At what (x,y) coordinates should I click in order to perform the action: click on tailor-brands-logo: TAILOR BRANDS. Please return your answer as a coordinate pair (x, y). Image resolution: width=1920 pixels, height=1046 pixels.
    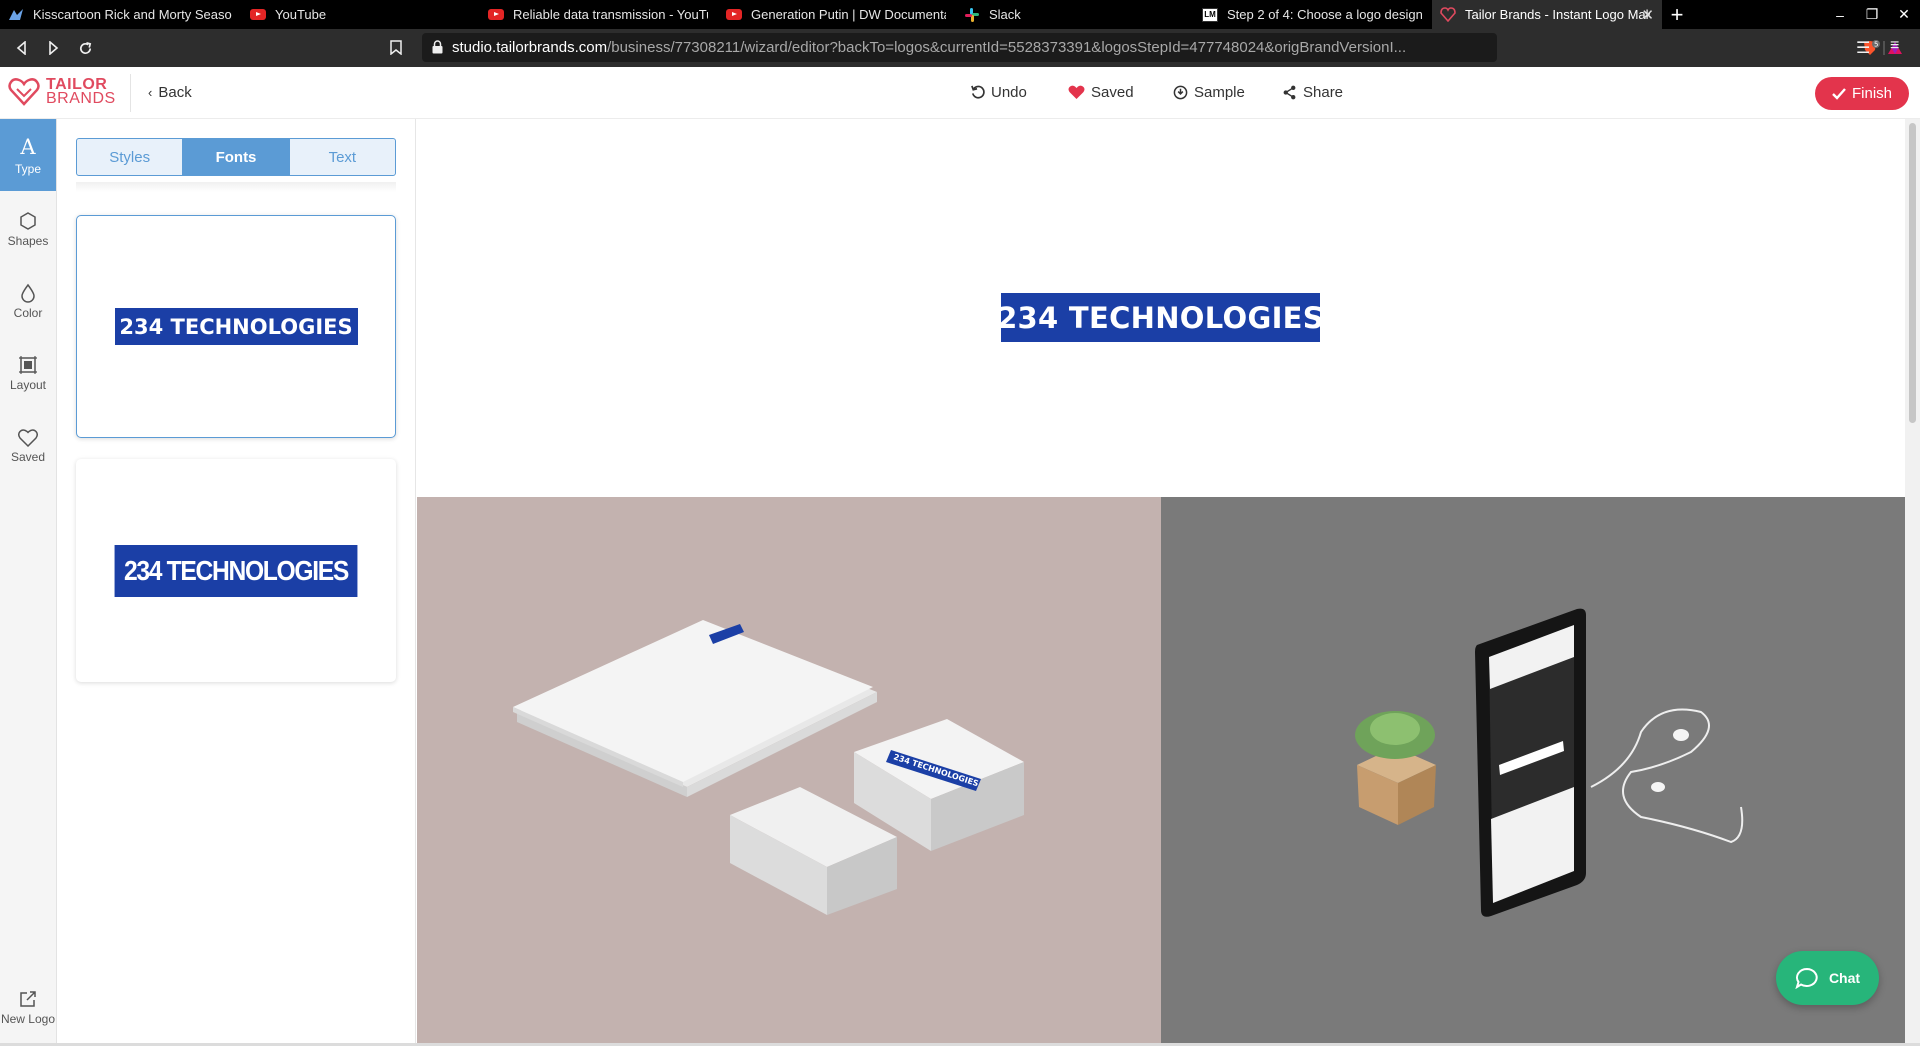
    Looking at the image, I should click on (62, 92).